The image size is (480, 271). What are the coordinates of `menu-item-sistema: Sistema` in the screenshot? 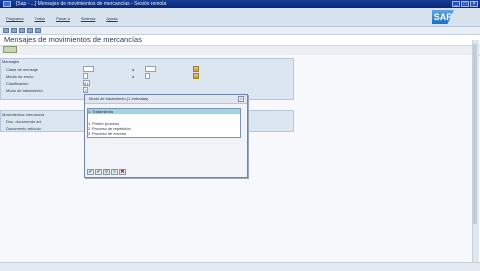 It's located at (88, 18).